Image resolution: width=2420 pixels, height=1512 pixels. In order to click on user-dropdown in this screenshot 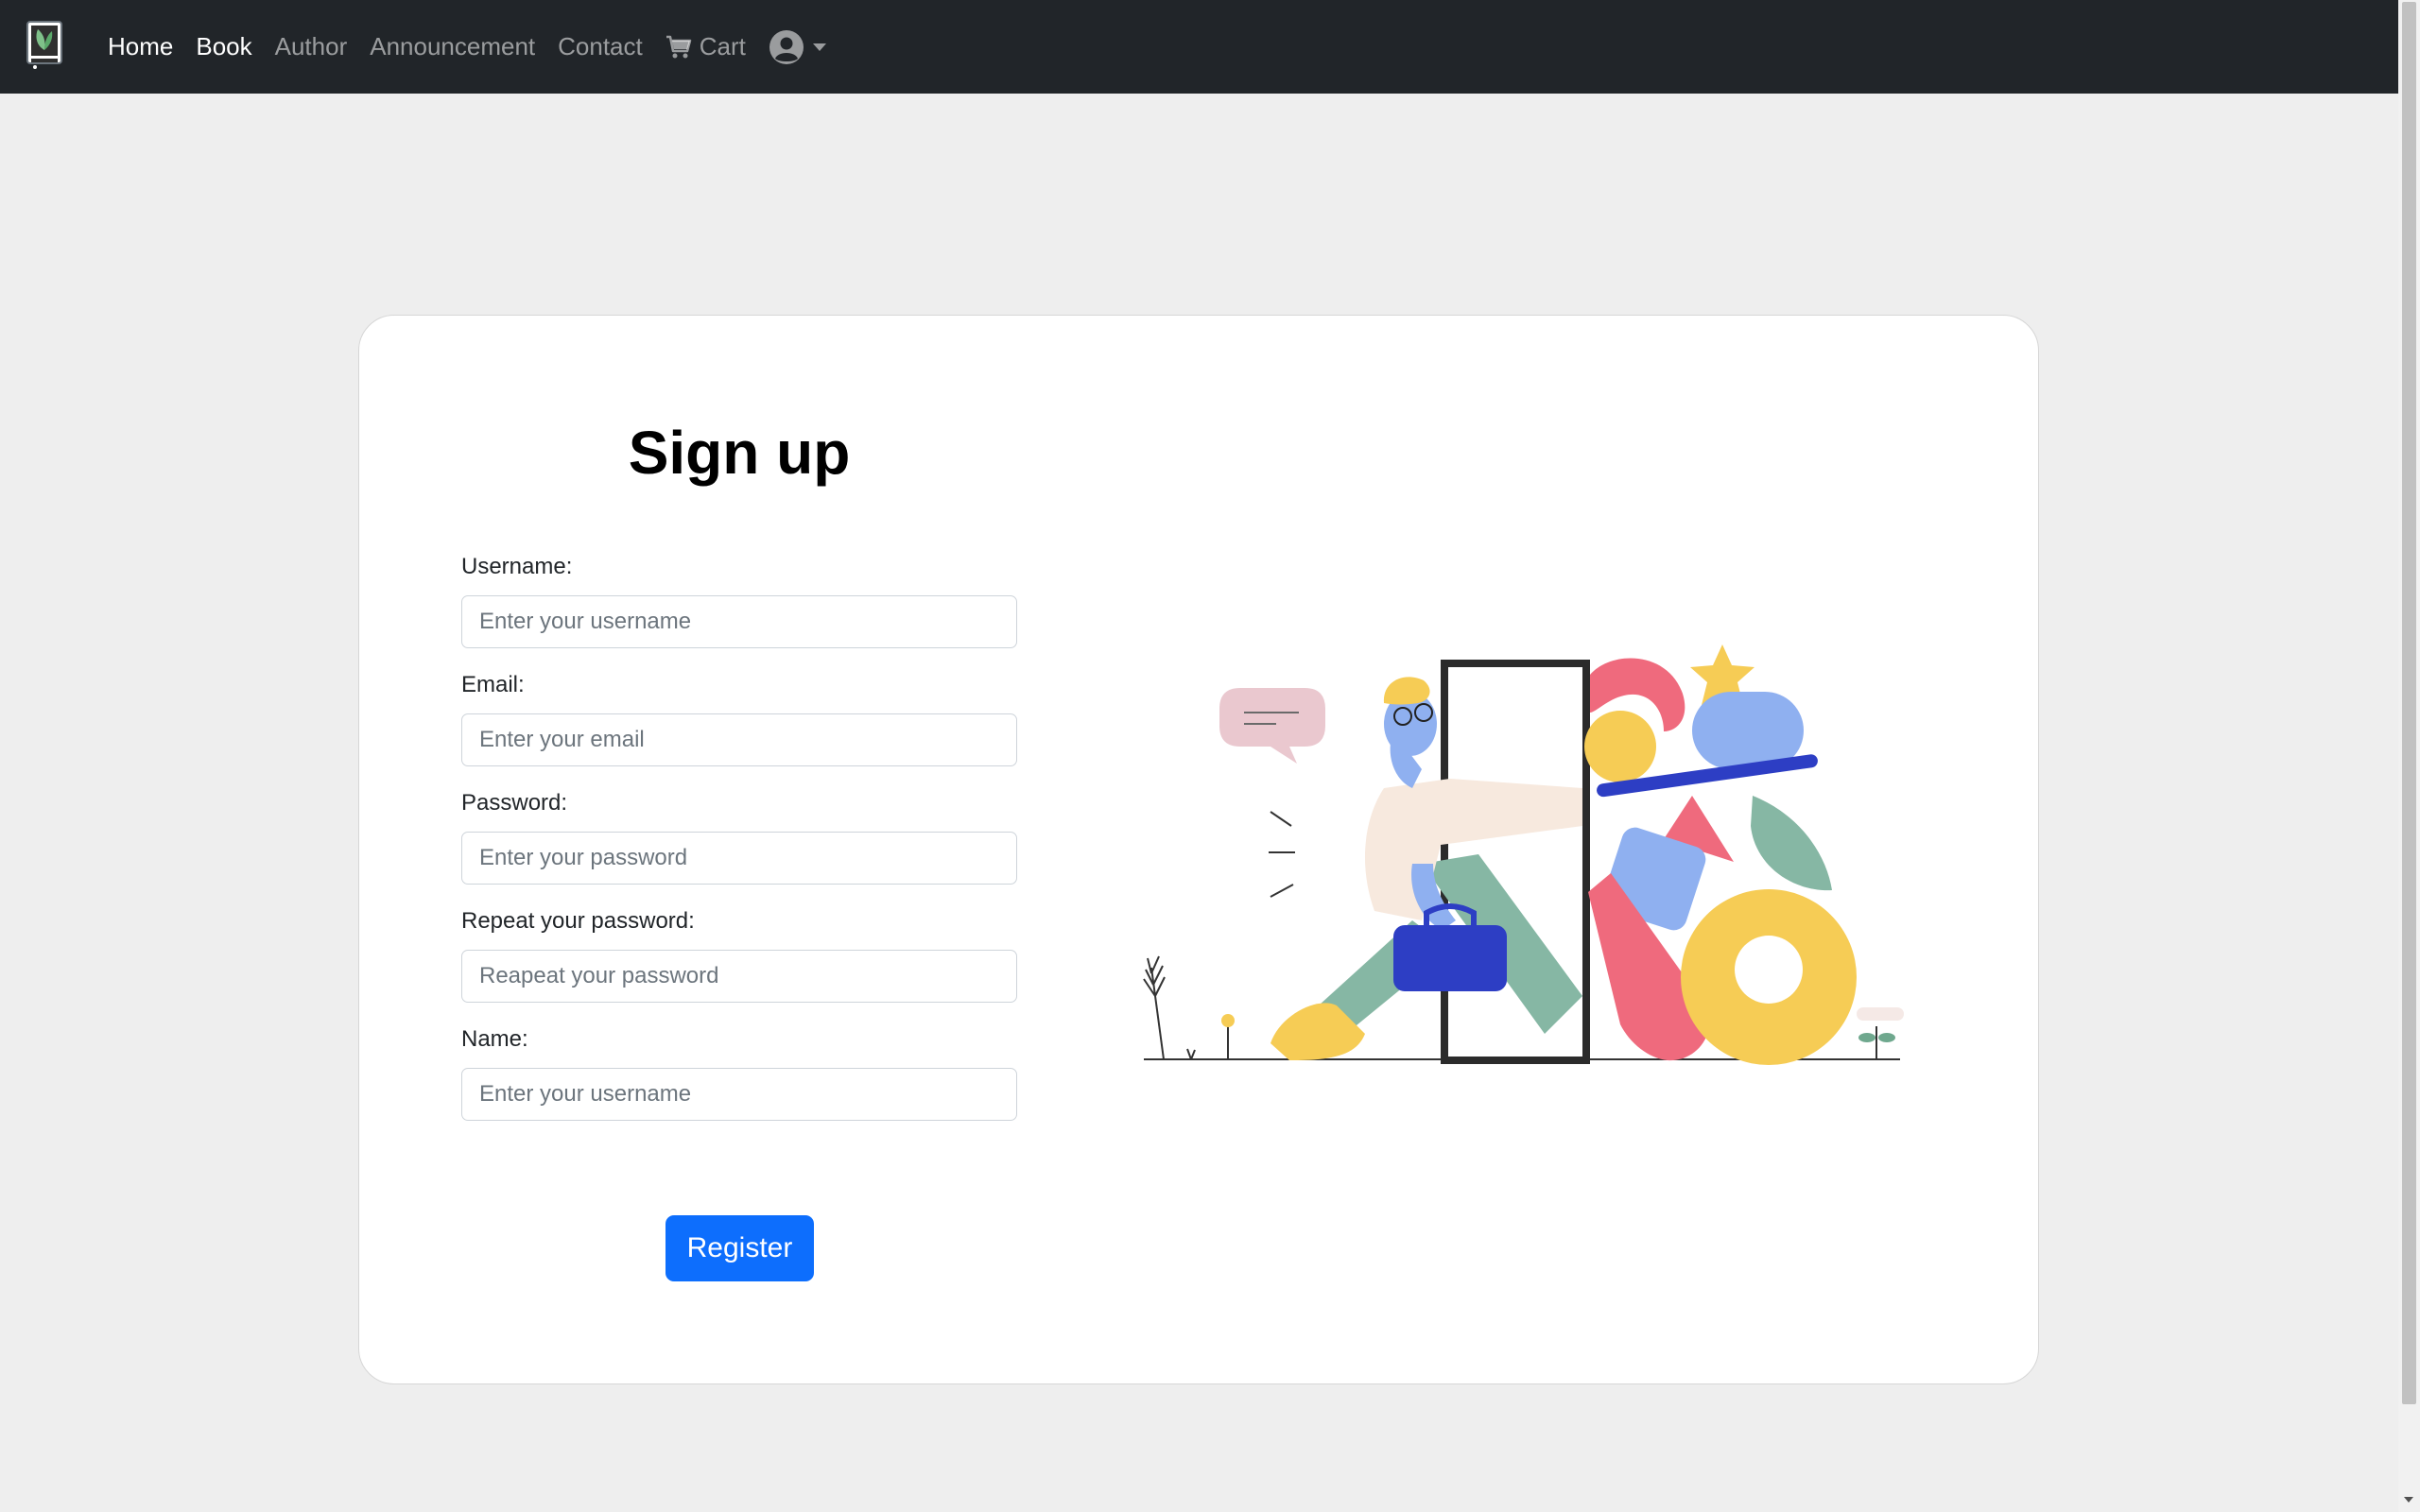, I will do `click(797, 47)`.